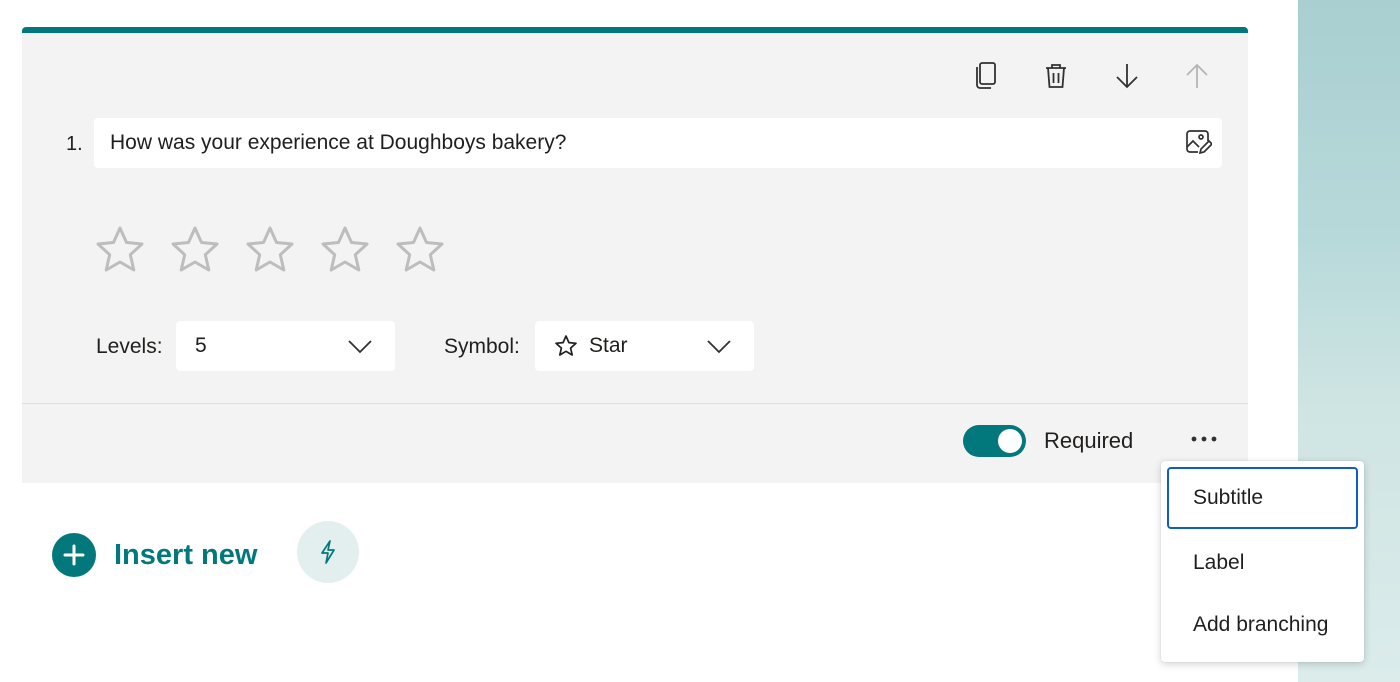 The width and height of the screenshot is (1400, 682). I want to click on quick-insert-button, so click(328, 552).